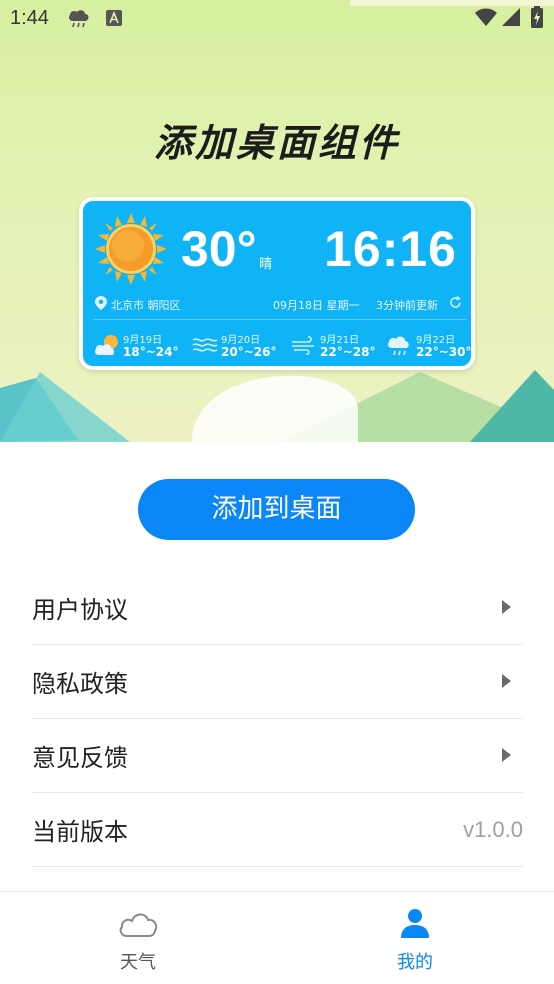 The width and height of the screenshot is (554, 984). I want to click on forecast-range: 18°~24°, so click(151, 352).